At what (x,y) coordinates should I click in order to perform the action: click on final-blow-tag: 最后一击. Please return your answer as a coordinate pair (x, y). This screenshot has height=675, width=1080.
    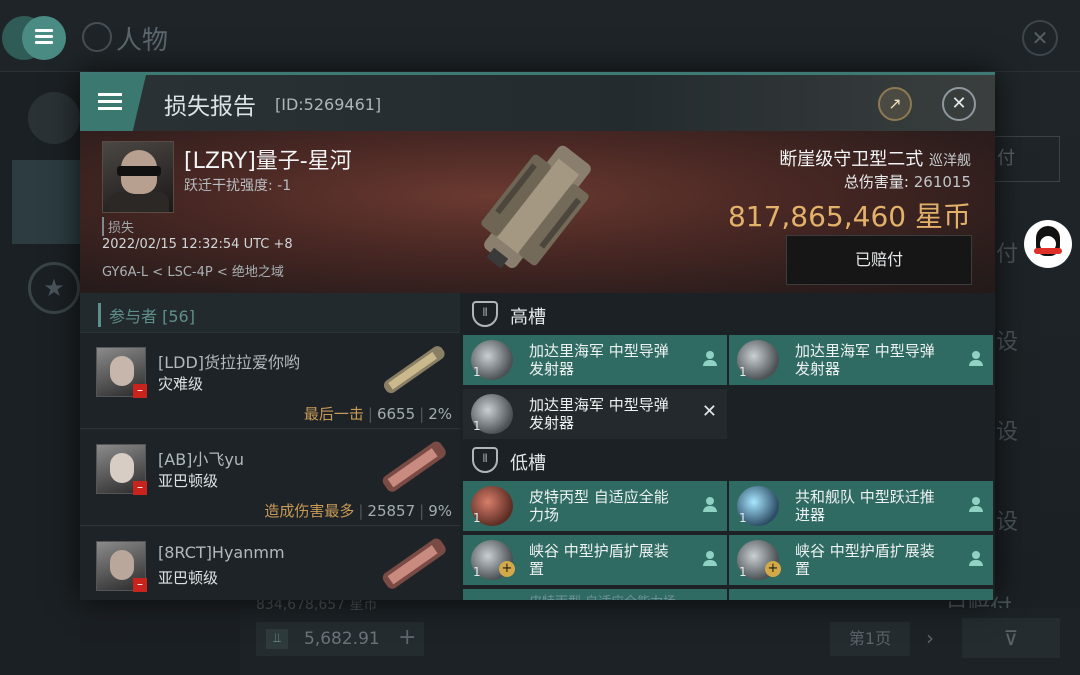
    Looking at the image, I should click on (333, 414).